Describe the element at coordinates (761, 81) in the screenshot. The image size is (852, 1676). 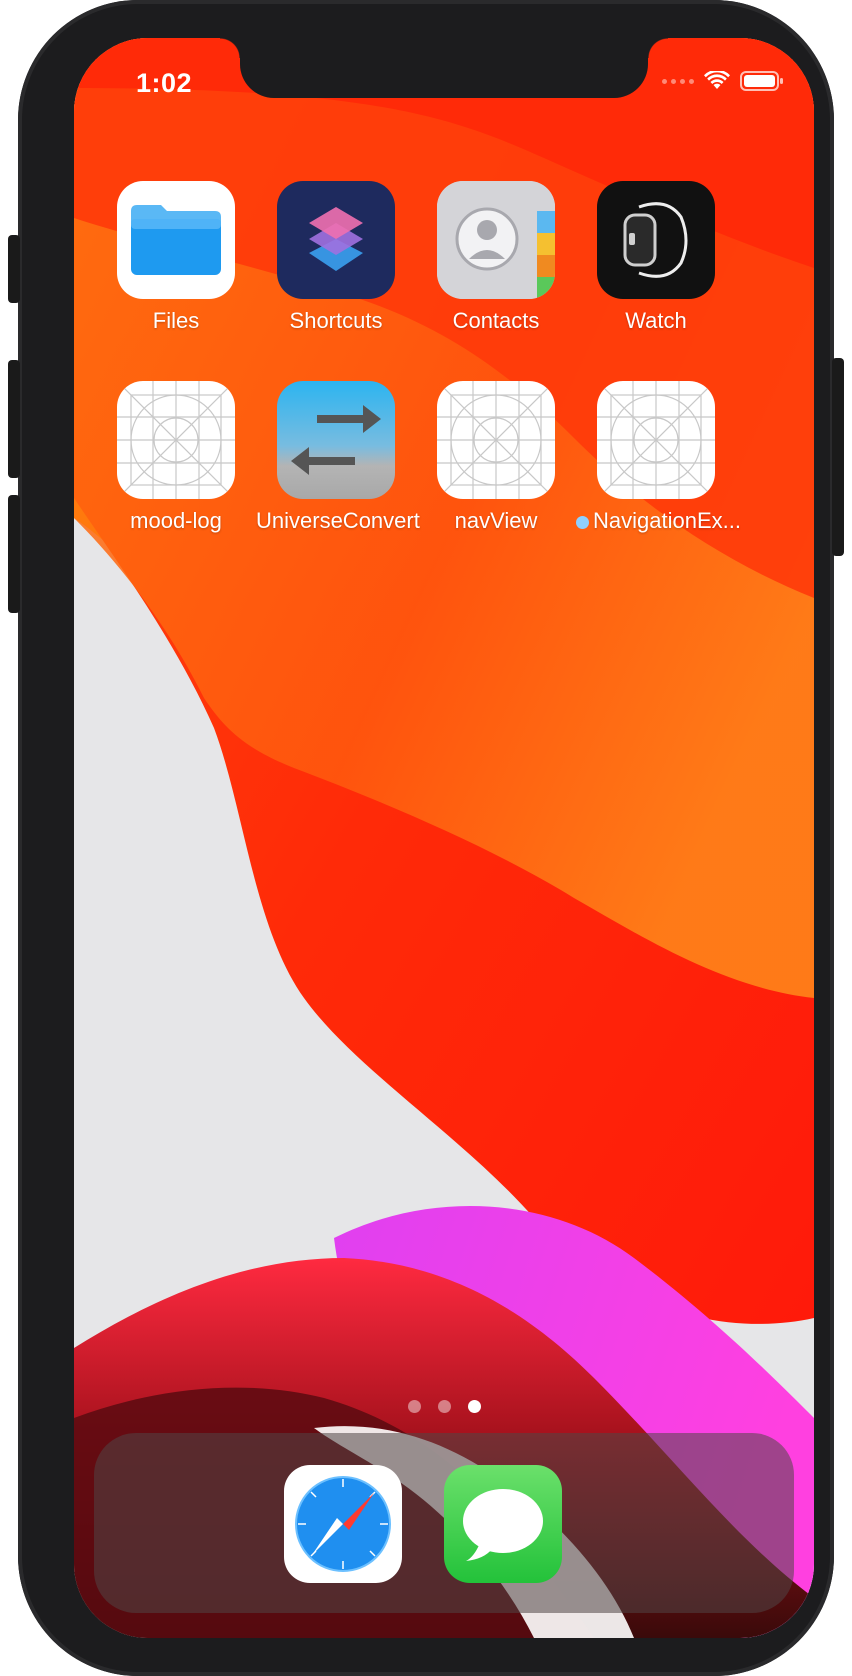
I see `battery-icon` at that location.